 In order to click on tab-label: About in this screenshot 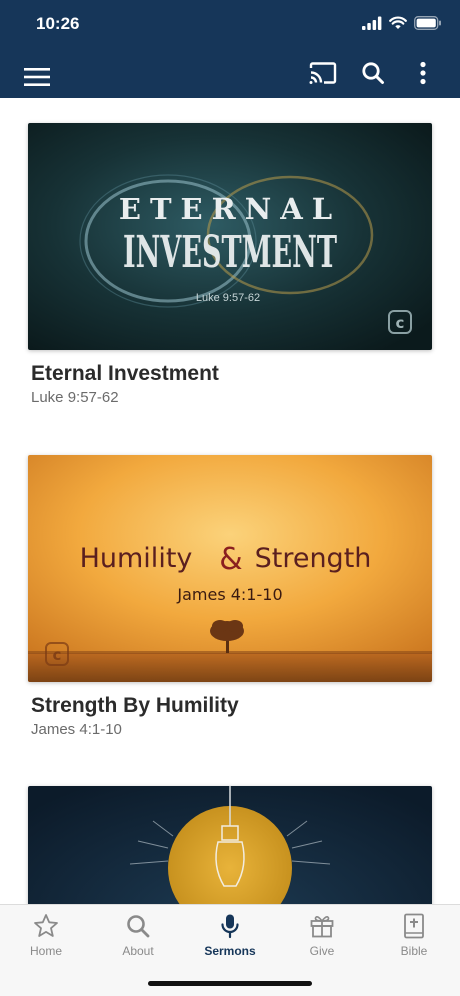, I will do `click(138, 951)`.